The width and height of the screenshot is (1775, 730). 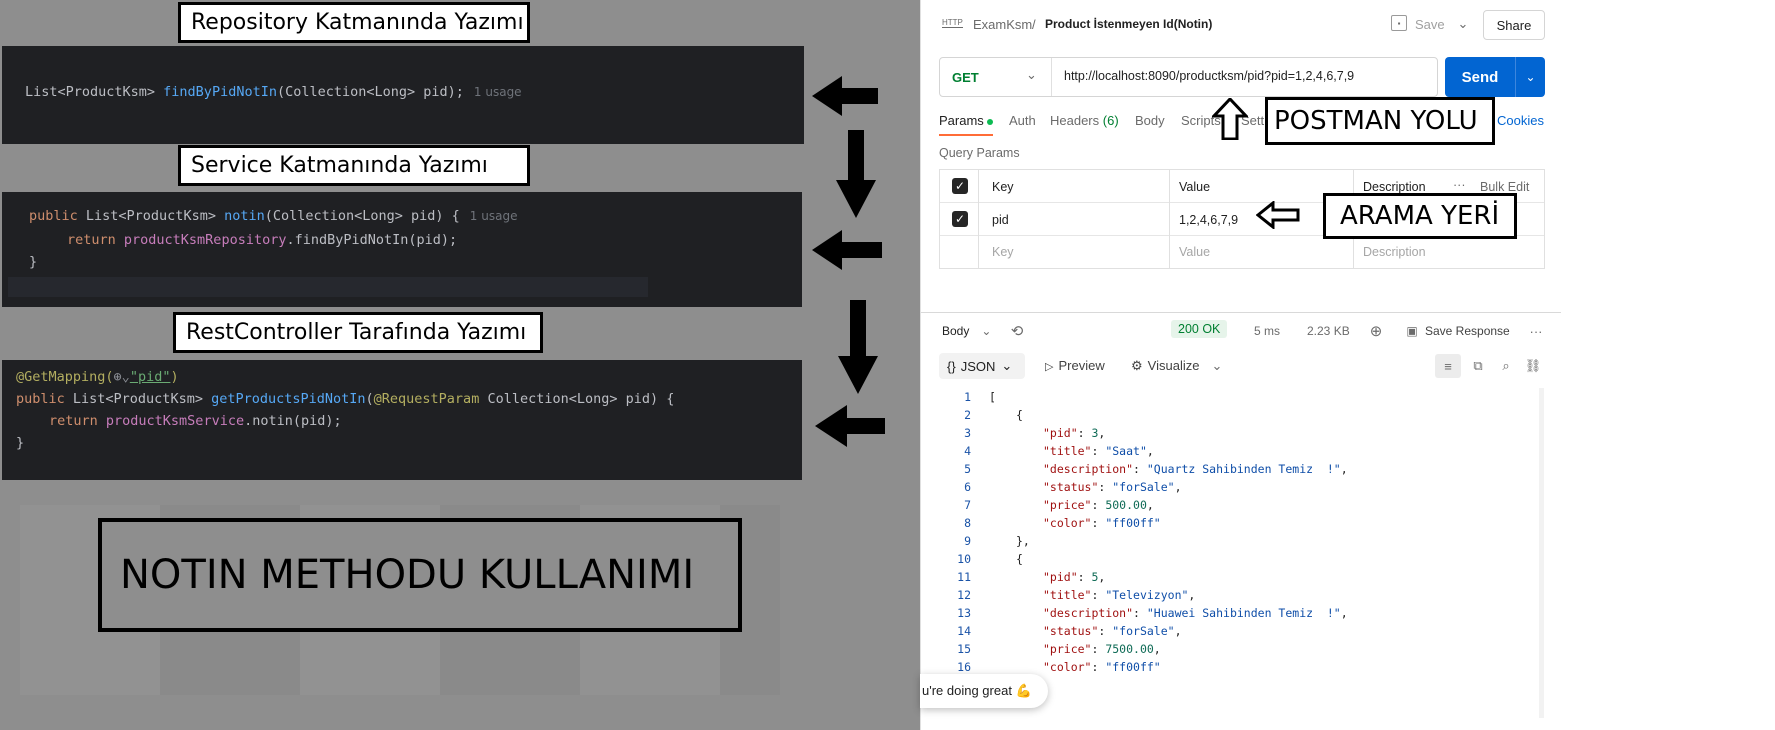 I want to click on line-number: 13, so click(x=964, y=613).